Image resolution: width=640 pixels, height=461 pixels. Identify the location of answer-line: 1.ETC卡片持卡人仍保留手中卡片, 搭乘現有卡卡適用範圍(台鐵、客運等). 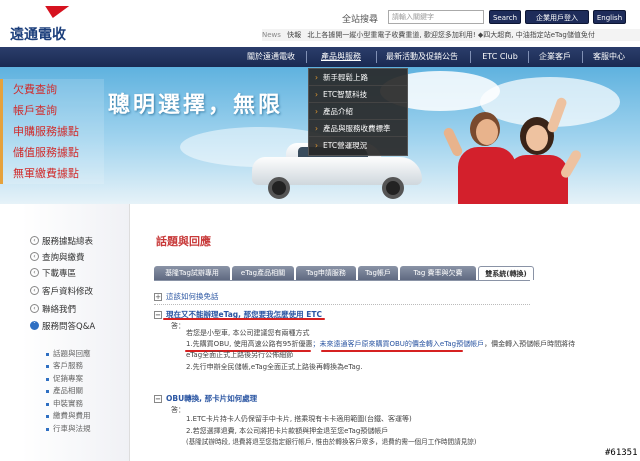
(299, 419).